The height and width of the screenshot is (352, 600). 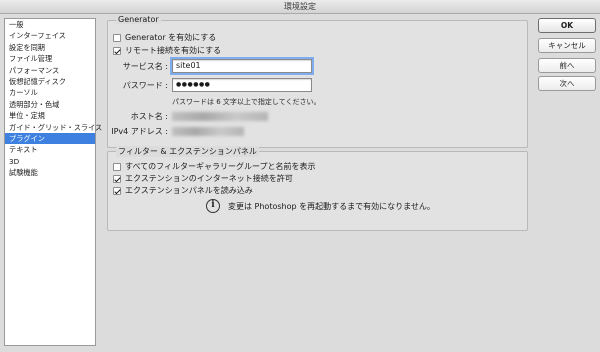 I want to click on sidebar-item: プラグイン, so click(x=50, y=138).